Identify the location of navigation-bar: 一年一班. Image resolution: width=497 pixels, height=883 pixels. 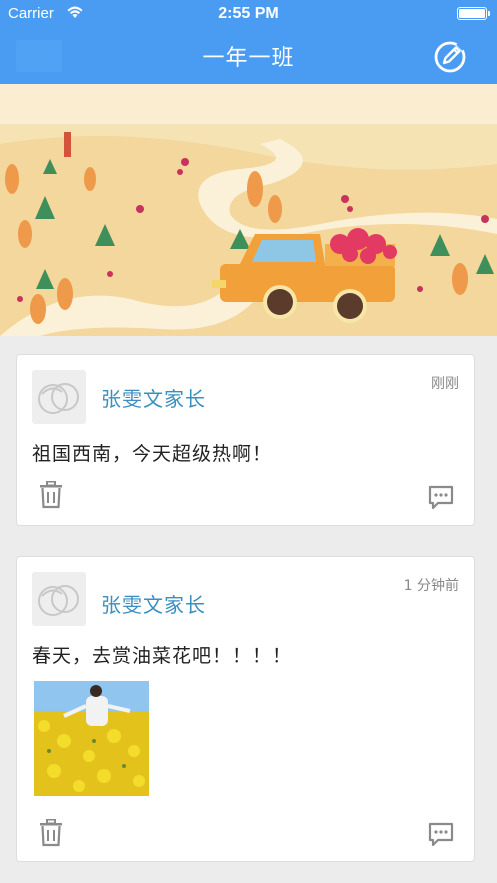
(248, 56).